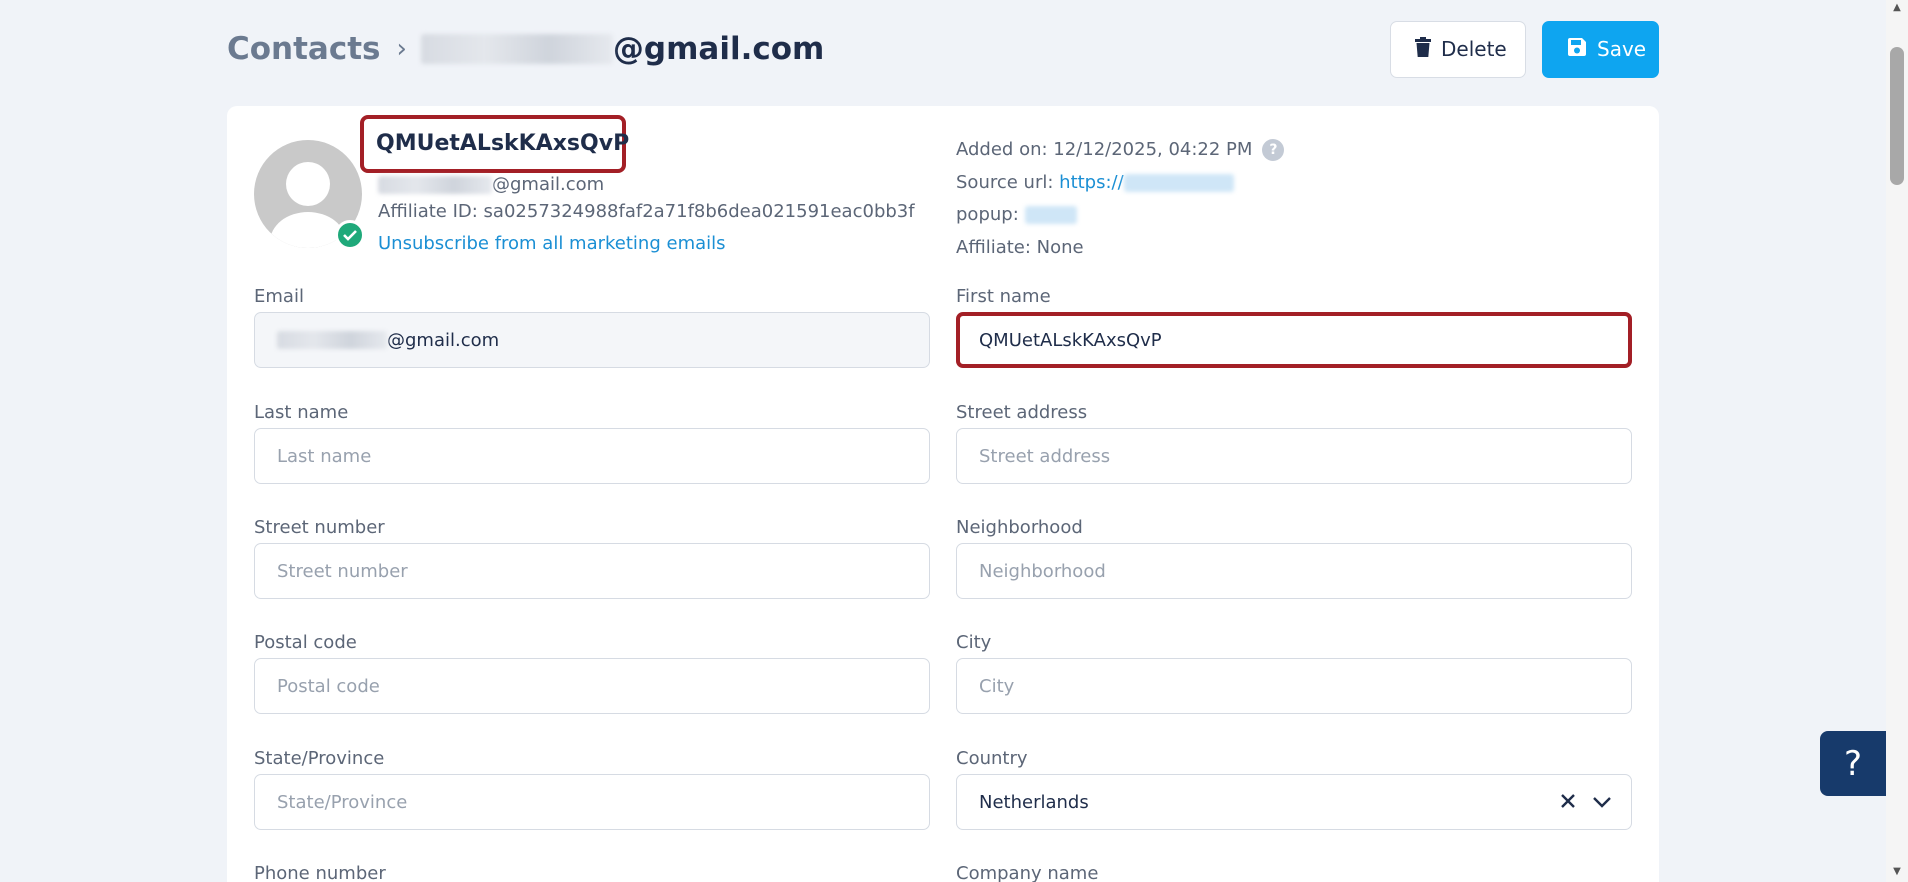 This screenshot has width=1908, height=882. Describe the element at coordinates (319, 758) in the screenshot. I see `state-label: State/Province` at that location.